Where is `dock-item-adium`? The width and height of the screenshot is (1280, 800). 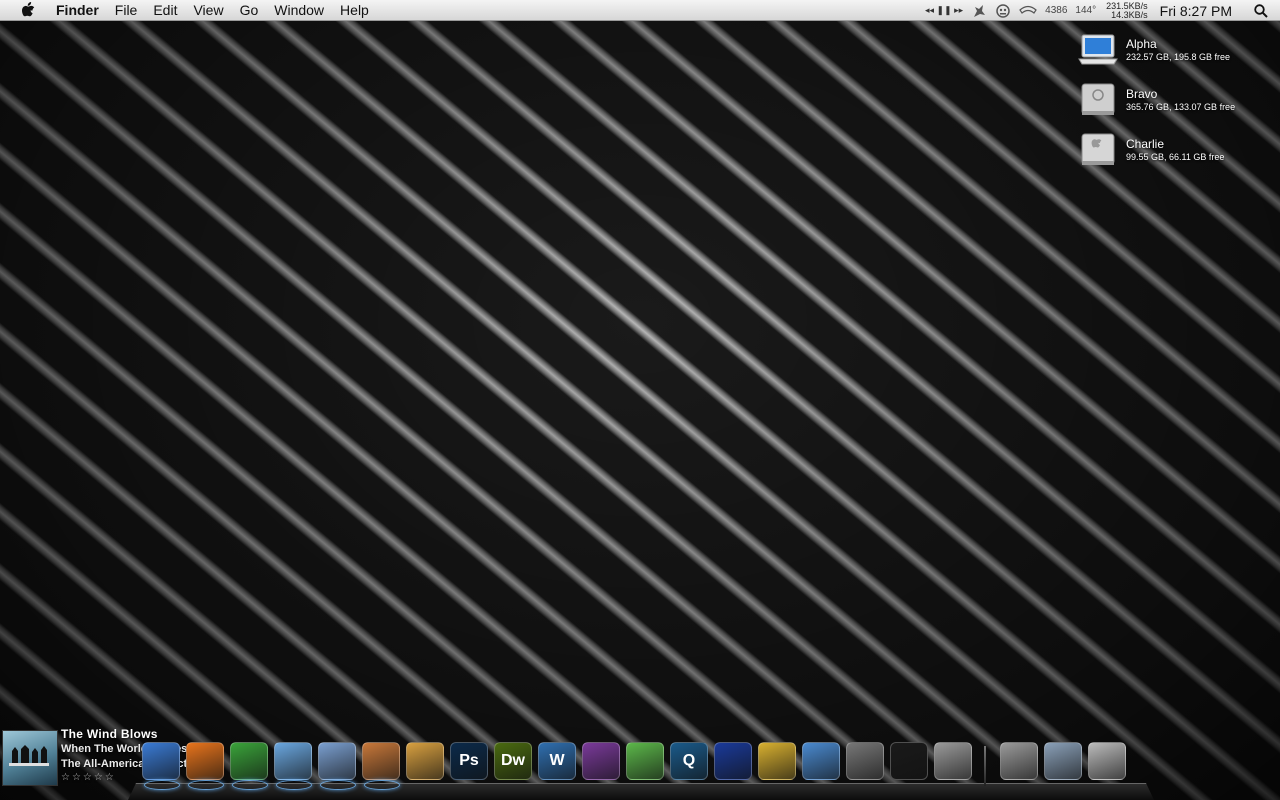
dock-item-adium is located at coordinates (249, 766).